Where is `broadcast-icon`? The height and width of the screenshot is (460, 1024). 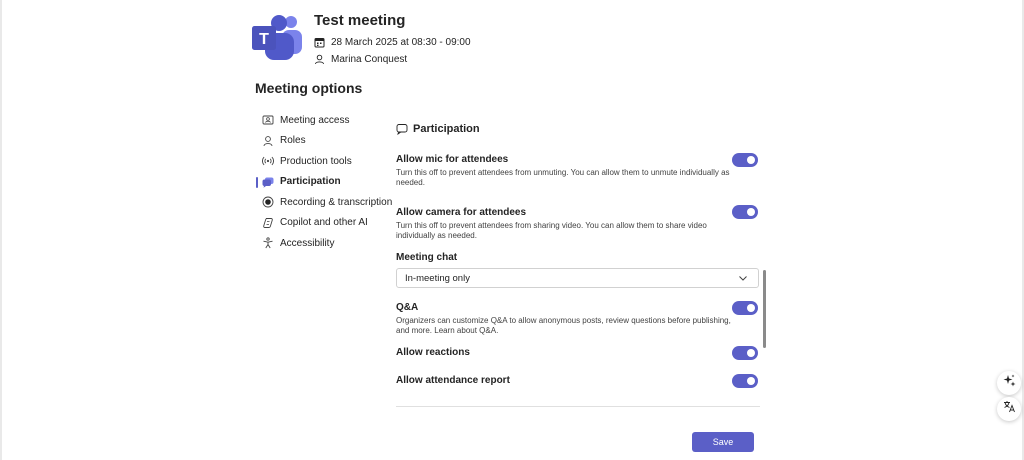 broadcast-icon is located at coordinates (268, 161).